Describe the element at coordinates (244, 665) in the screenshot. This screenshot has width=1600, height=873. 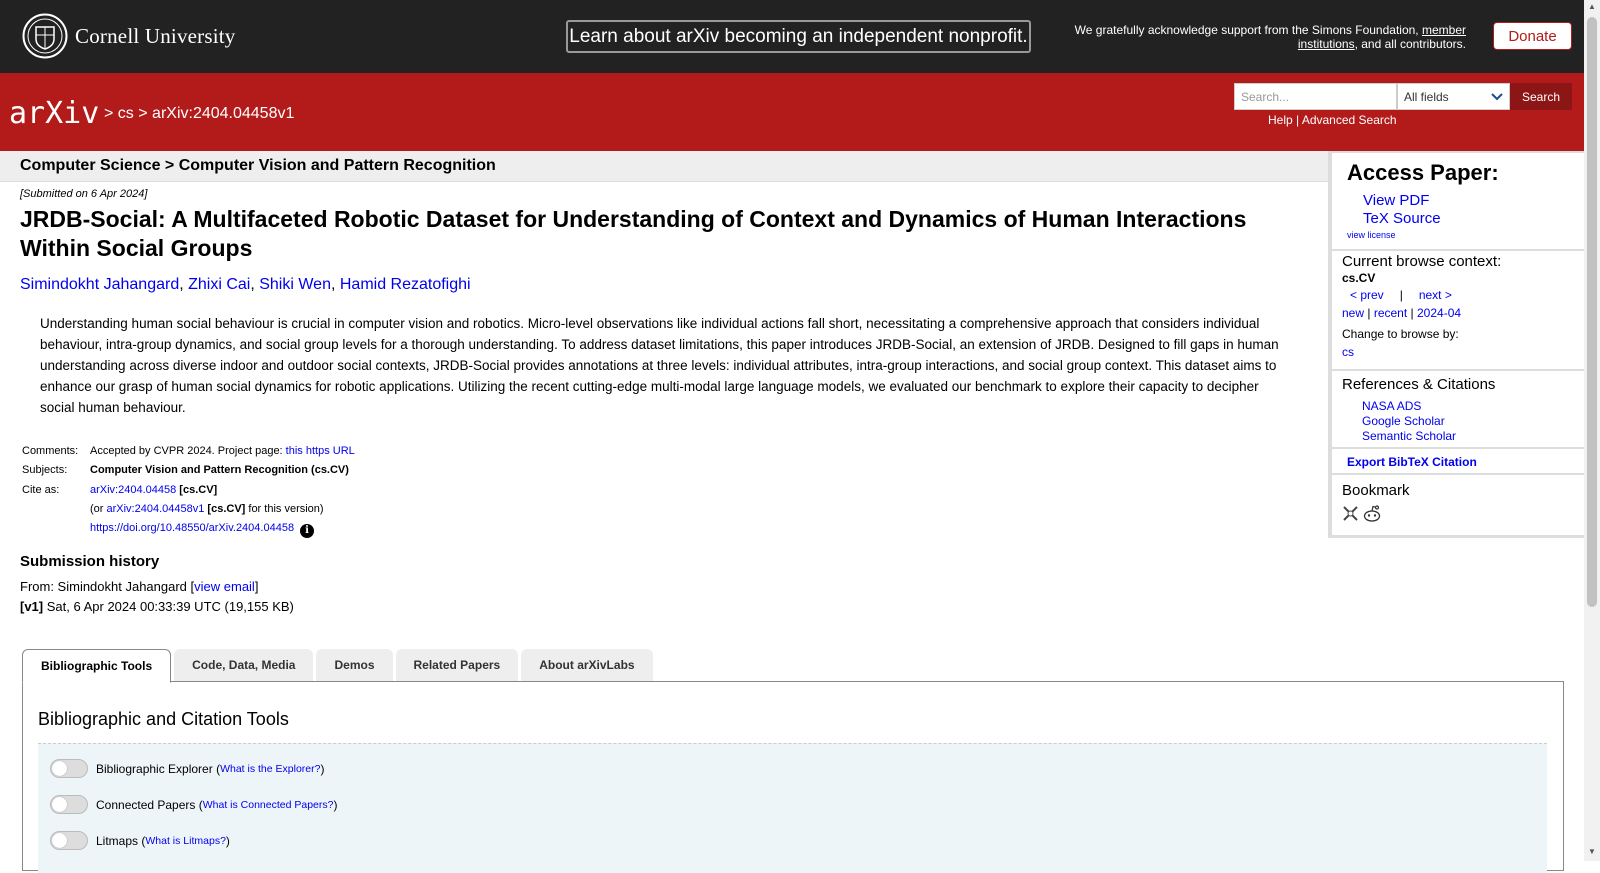
I see `tab-code-data-media: Code, Data, Media` at that location.